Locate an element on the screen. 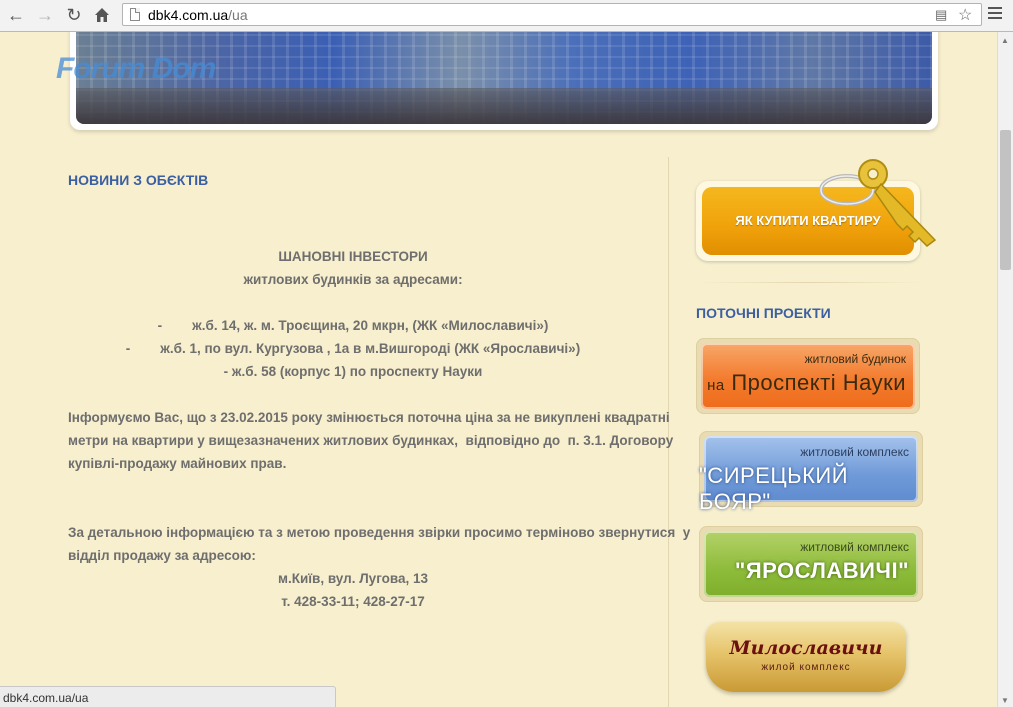 Image resolution: width=1013 pixels, height=707 pixels. project-syretskyi-boyar: житловий комплекс "СИРЕЦЬКИЙ БОЯР" is located at coordinates (811, 472).